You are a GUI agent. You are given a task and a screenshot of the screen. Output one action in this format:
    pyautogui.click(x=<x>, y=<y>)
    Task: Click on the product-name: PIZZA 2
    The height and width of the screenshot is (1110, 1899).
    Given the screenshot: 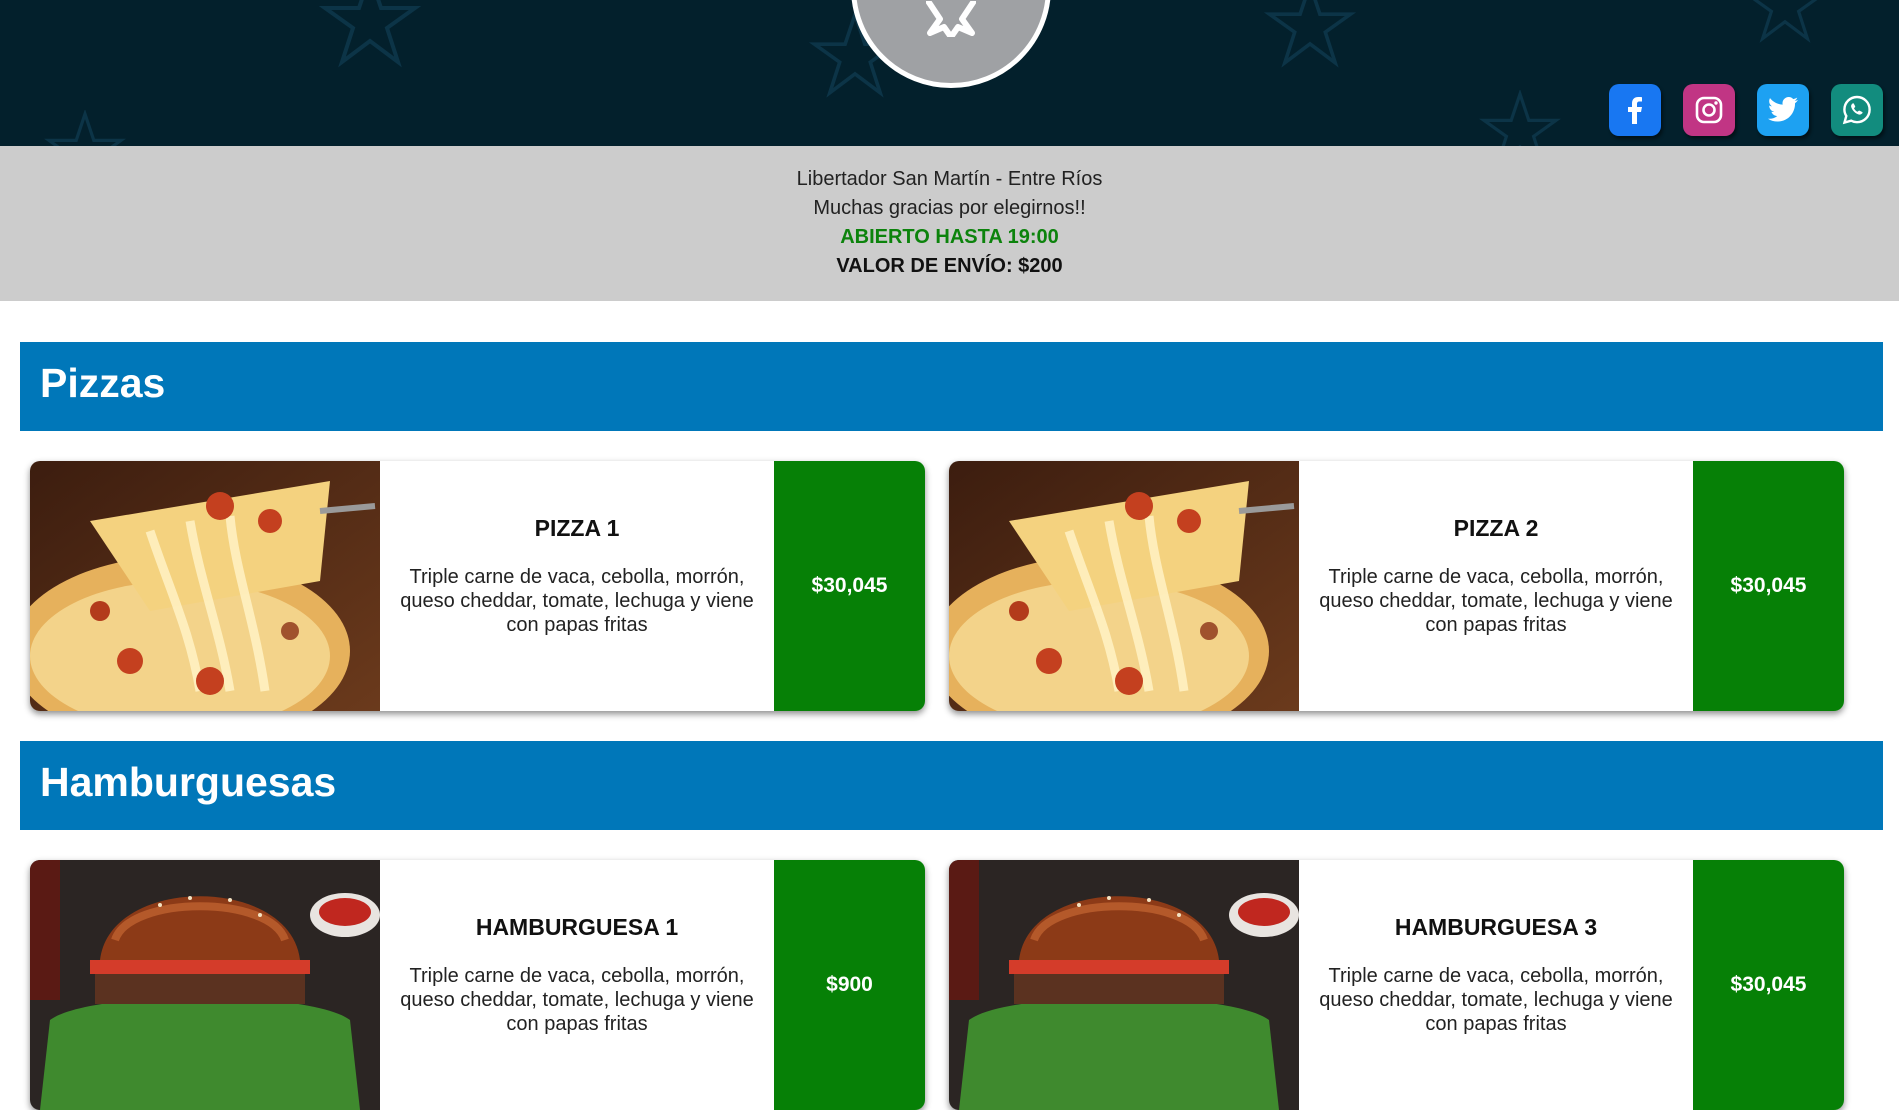 What is the action you would take?
    pyautogui.click(x=1496, y=528)
    